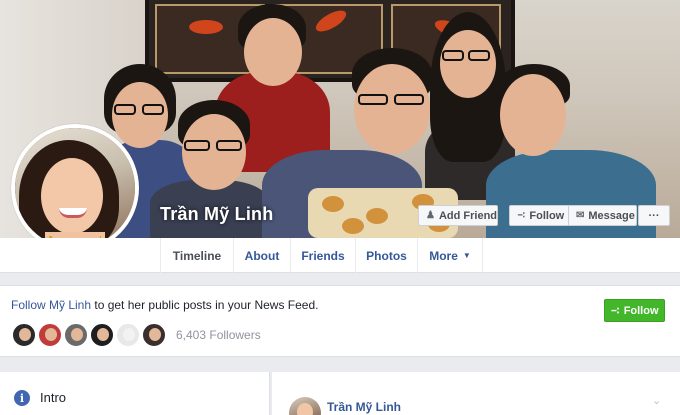 The width and height of the screenshot is (680, 415). What do you see at coordinates (216, 214) in the screenshot?
I see `profile-name: Trần Mỹ Linh` at bounding box center [216, 214].